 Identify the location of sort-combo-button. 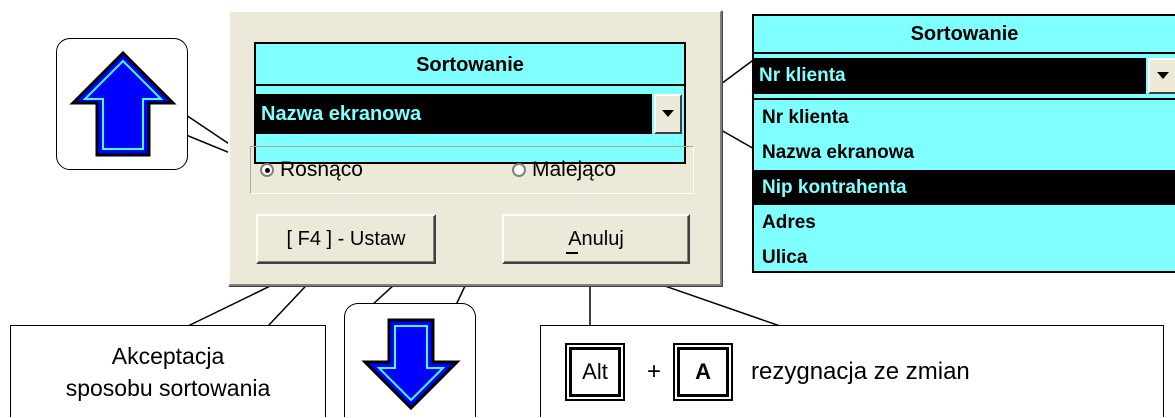
(668, 114).